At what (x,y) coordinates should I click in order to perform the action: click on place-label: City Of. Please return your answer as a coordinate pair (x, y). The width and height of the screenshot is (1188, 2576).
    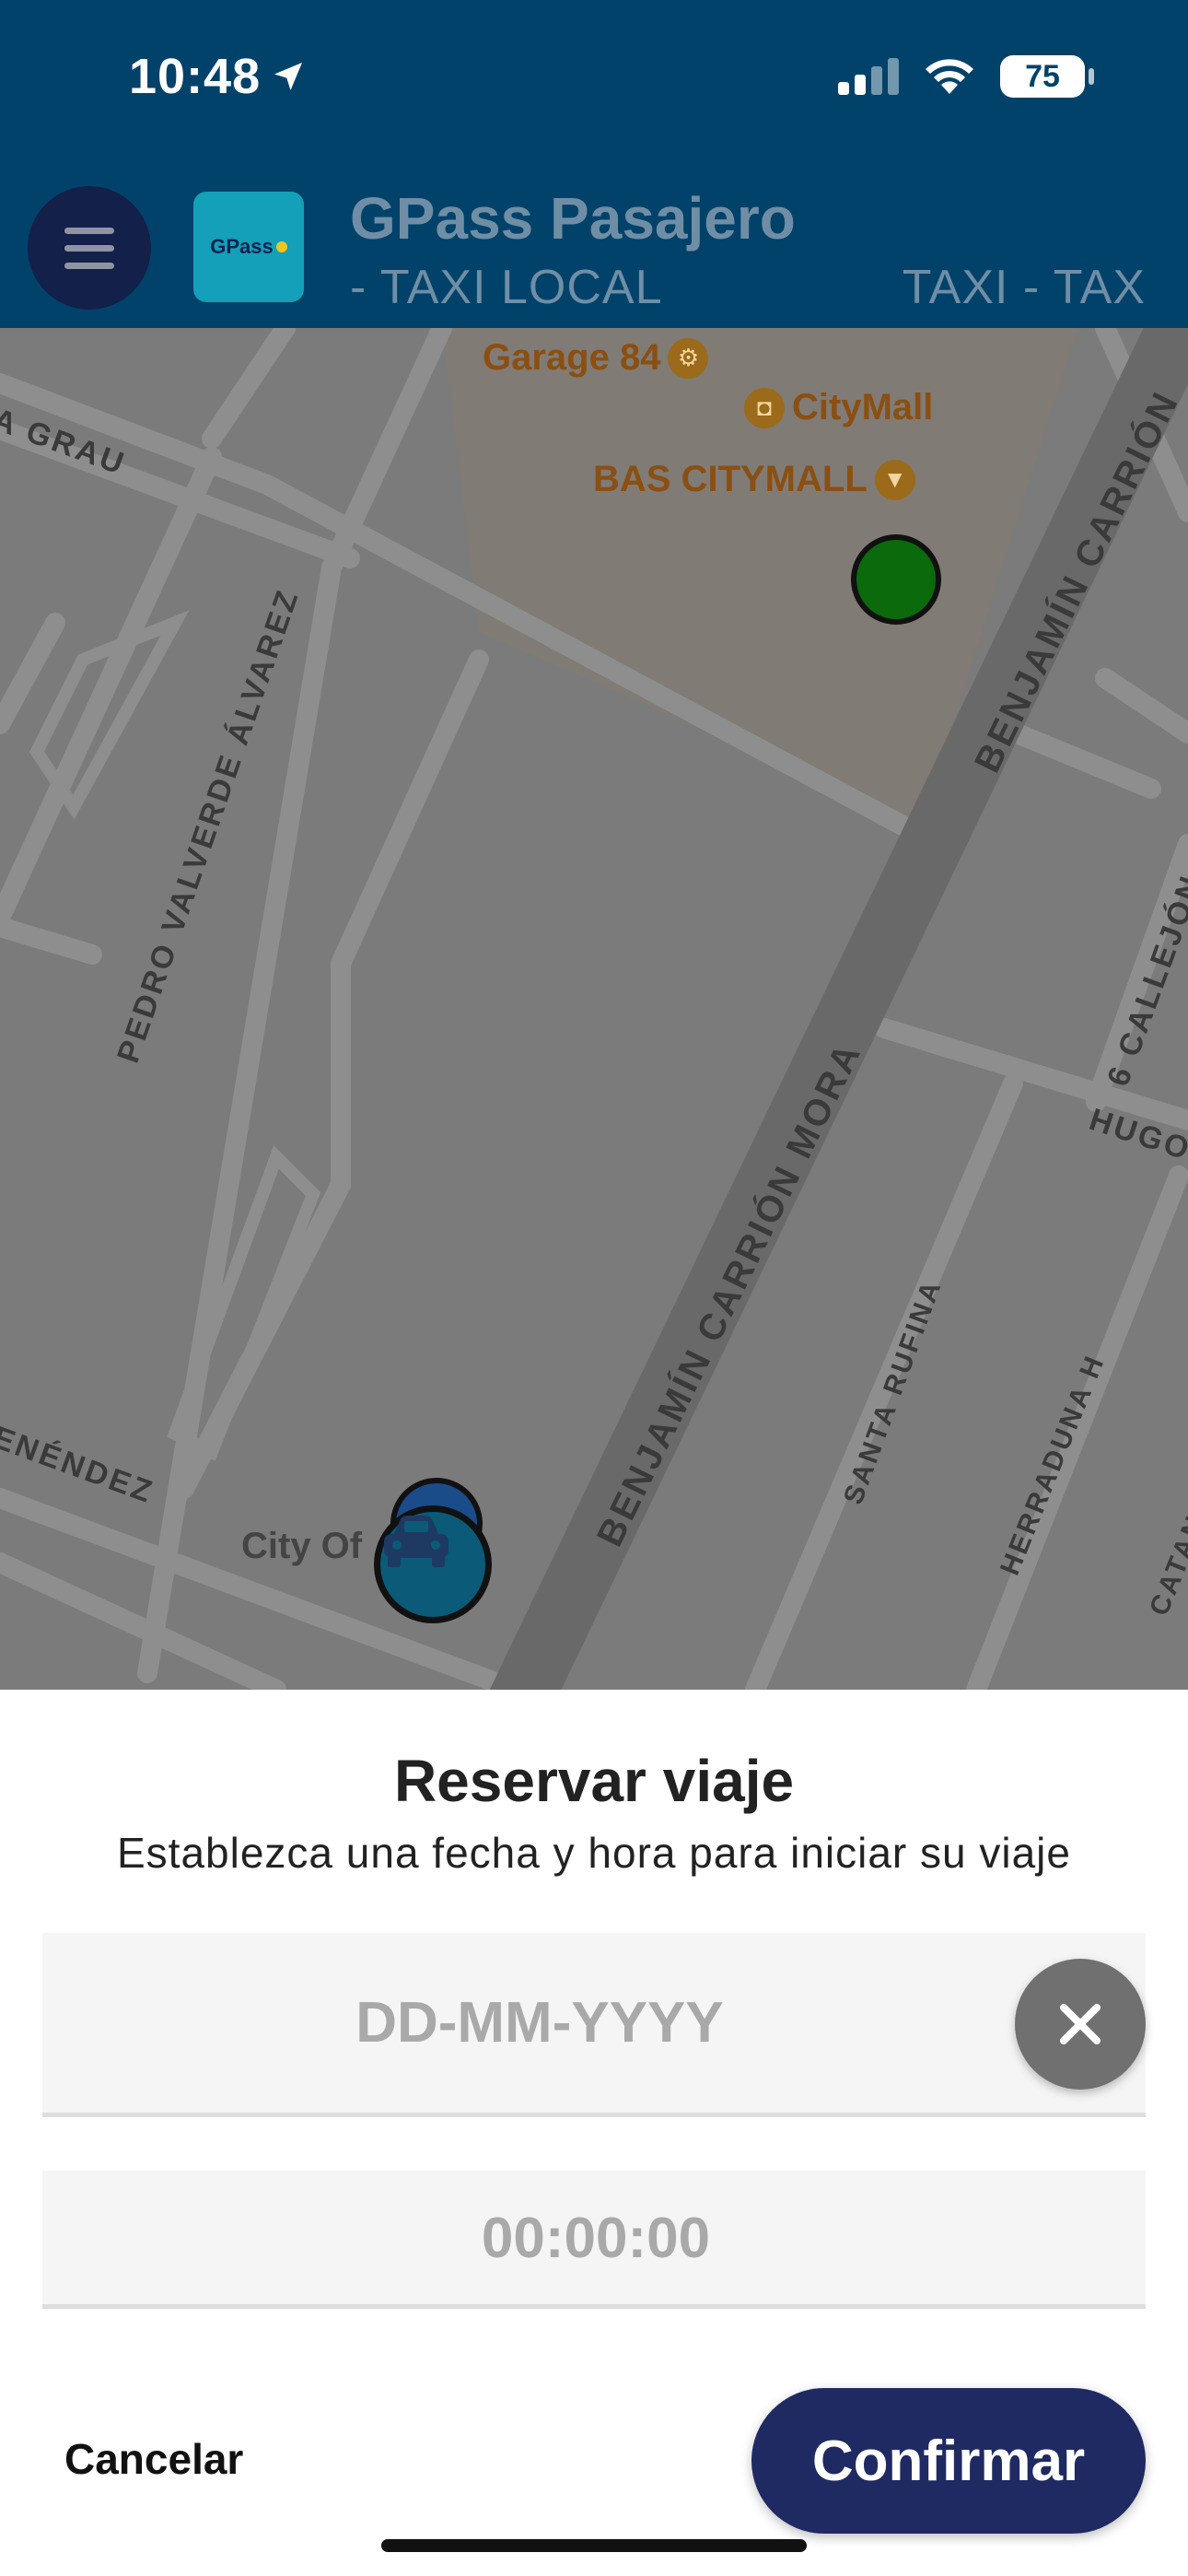
    Looking at the image, I should click on (302, 1546).